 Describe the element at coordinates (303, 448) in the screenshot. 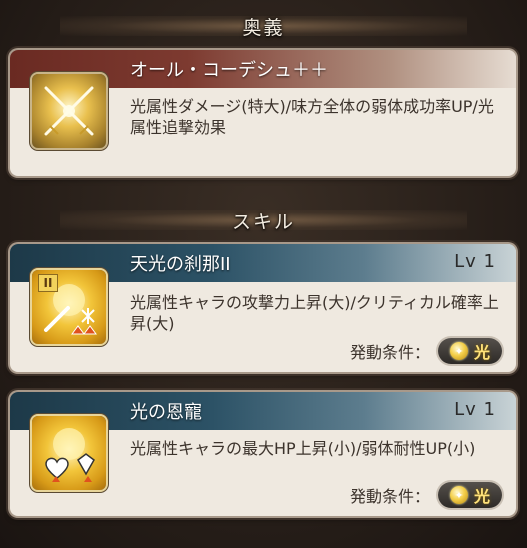

I see `skill-2-description: 光属性キャラの最大HP上昇(小)/弱体耐性UP(小)` at that location.